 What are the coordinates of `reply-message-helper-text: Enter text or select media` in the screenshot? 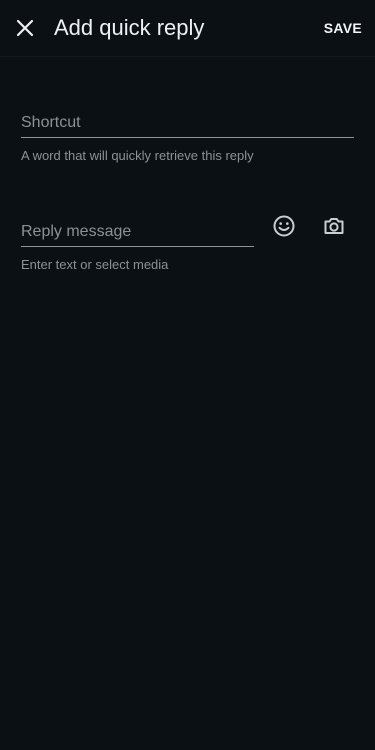 It's located at (95, 264).